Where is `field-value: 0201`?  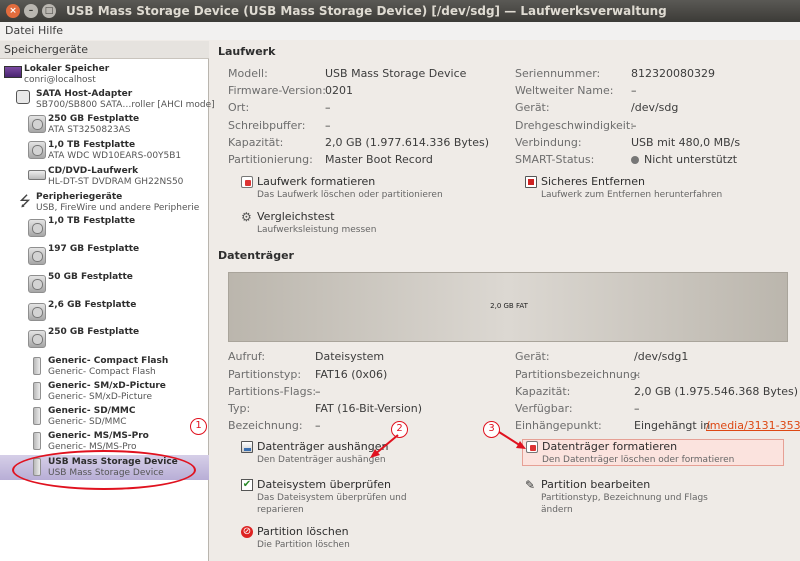
field-value: 0201 is located at coordinates (339, 90).